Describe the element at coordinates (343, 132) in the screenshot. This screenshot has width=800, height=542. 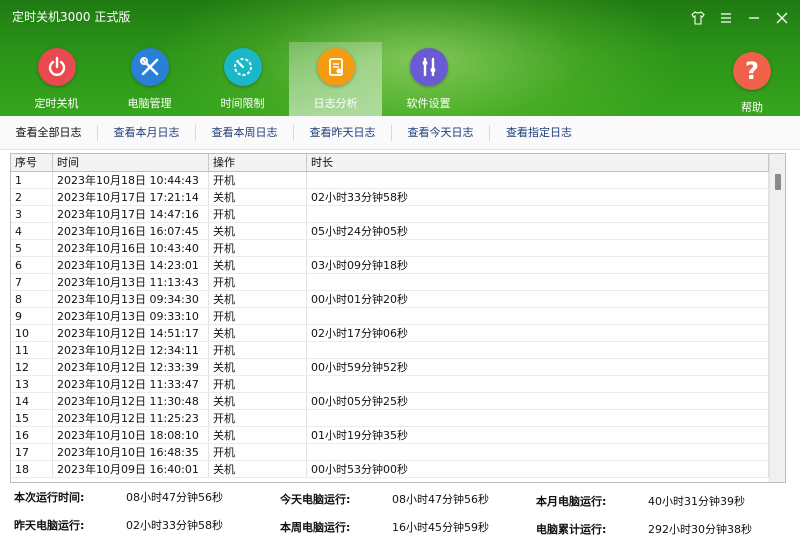
I see `tab-yesterday-logs: 查看昨天日志` at that location.